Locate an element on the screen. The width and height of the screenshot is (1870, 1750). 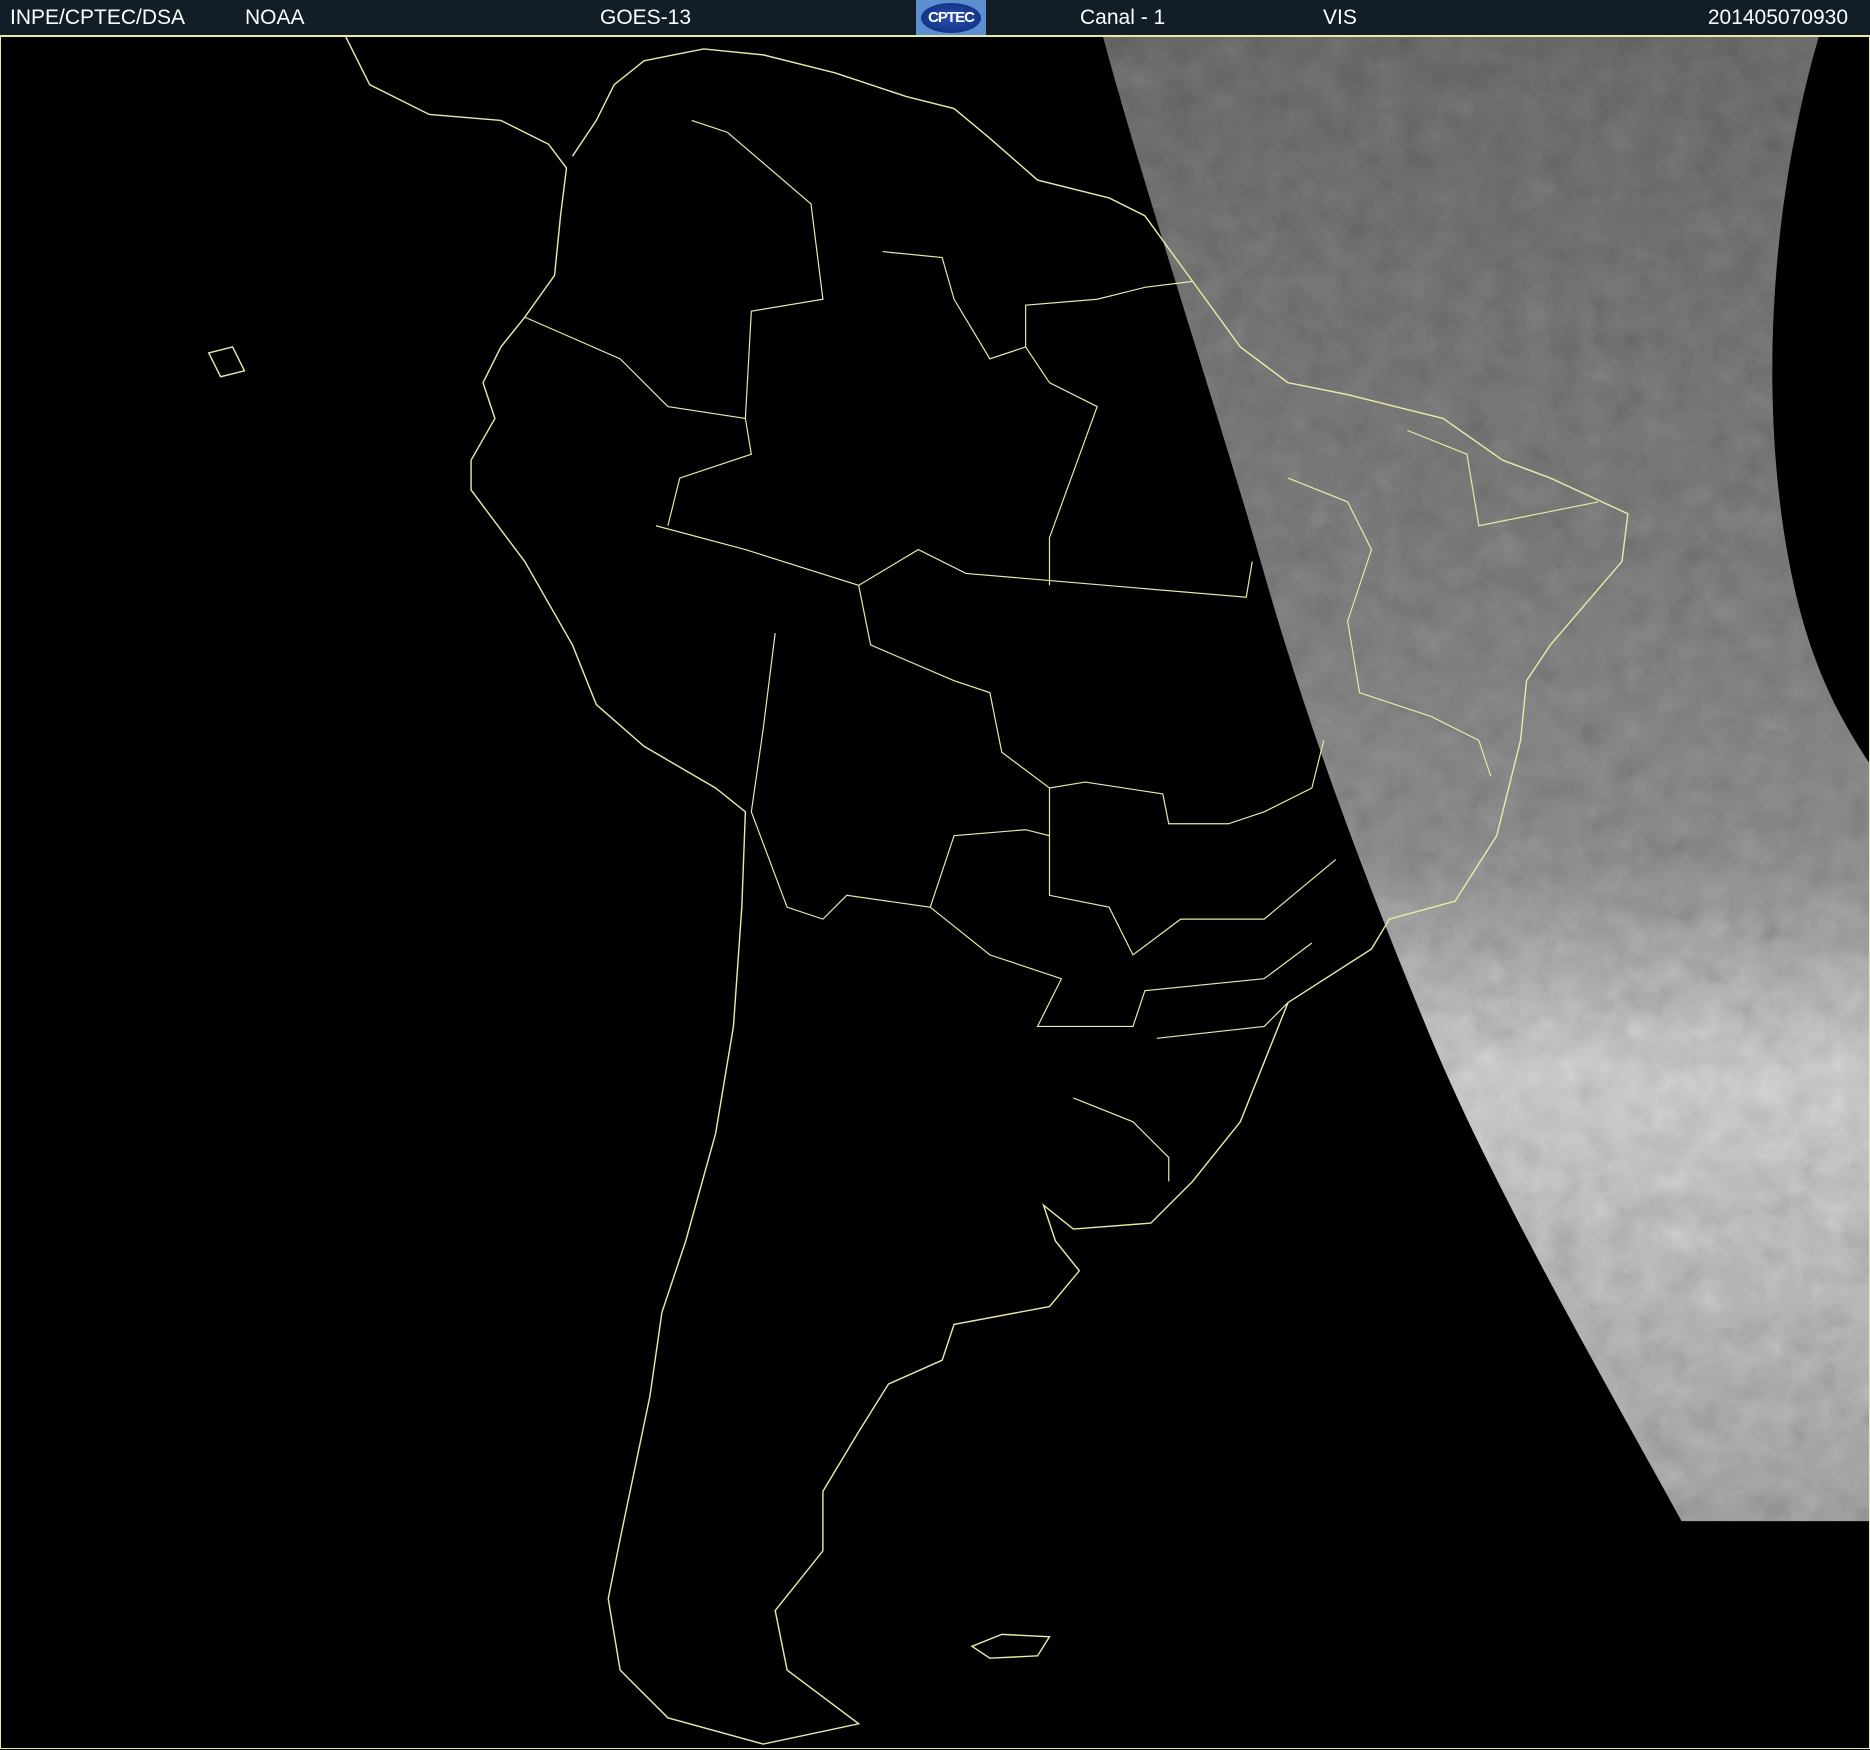
galapagos-islands is located at coordinates (226, 362).